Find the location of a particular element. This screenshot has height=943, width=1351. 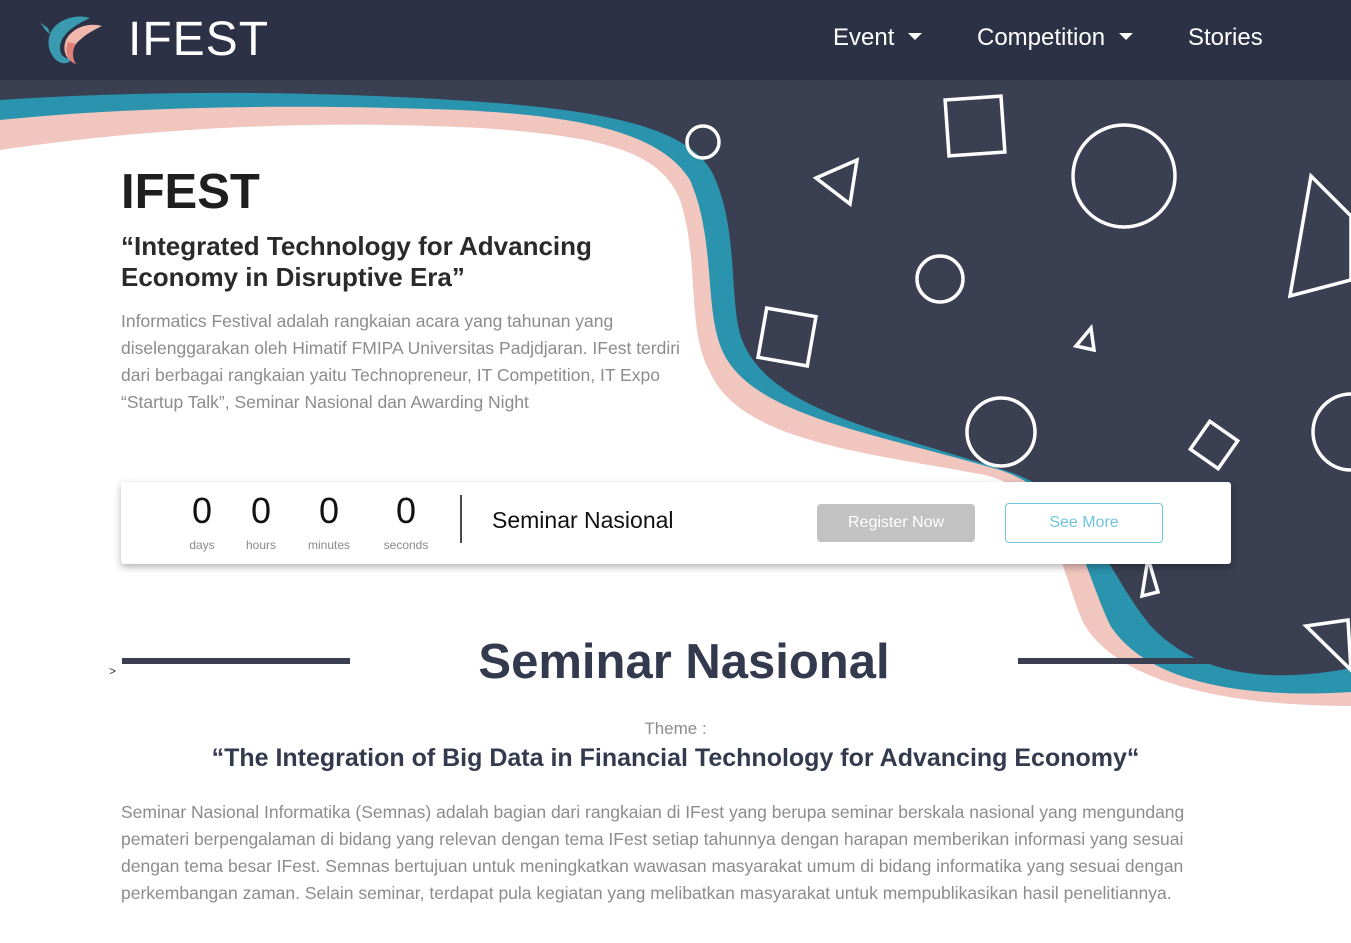

countdown-event-name: Seminar Nasional is located at coordinates (583, 520).